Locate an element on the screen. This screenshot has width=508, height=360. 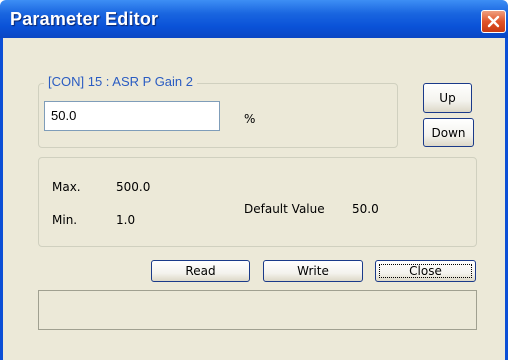
down-button-label: Down is located at coordinates (448, 133).